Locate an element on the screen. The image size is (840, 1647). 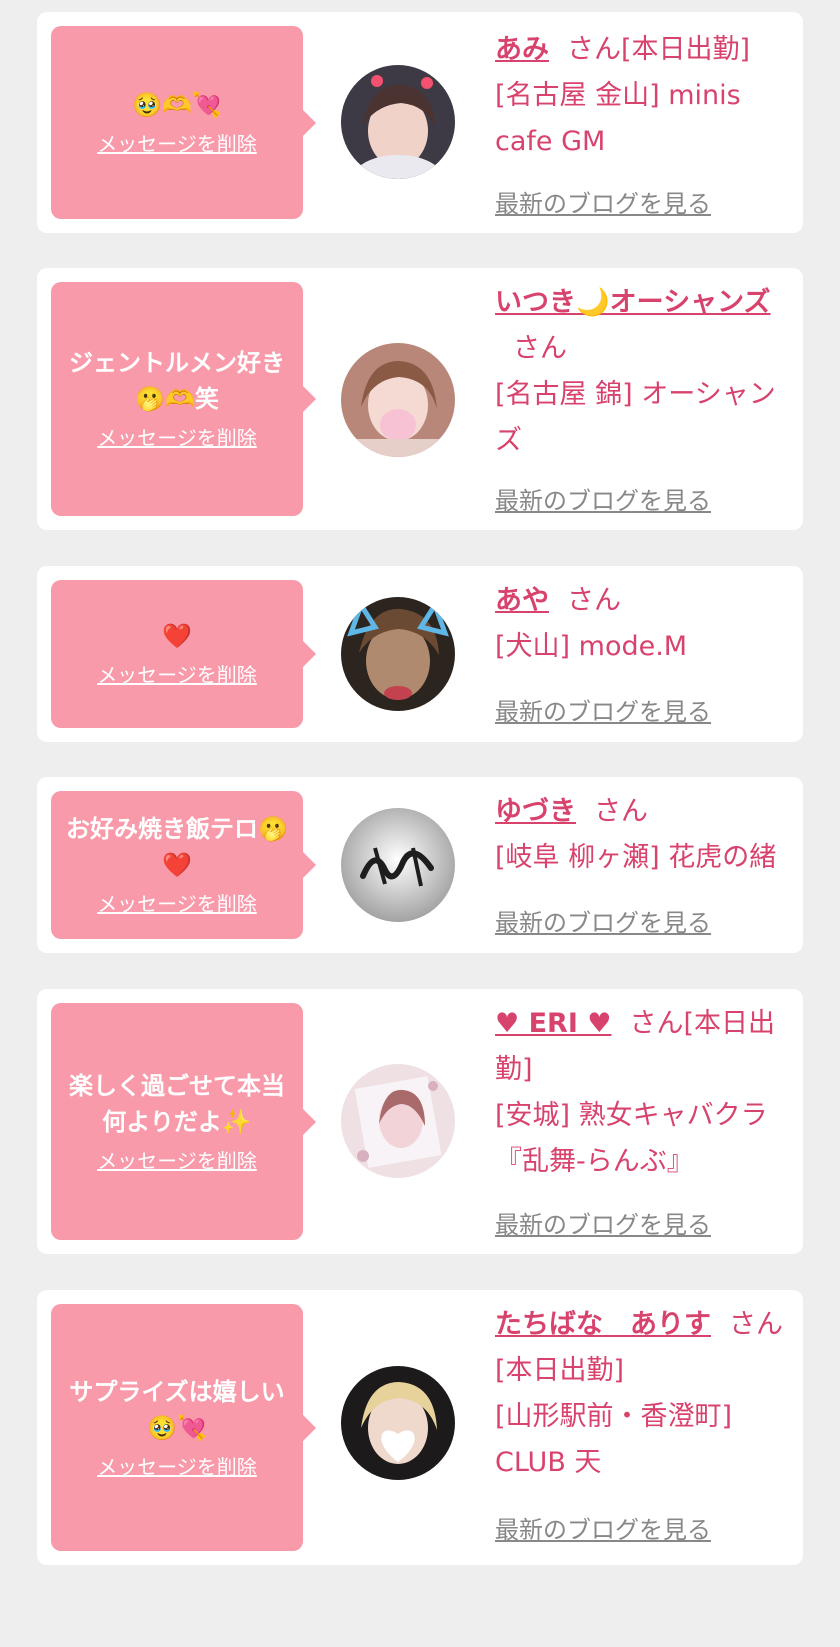
cast-name-link: たちばな ありす is located at coordinates (603, 1324).